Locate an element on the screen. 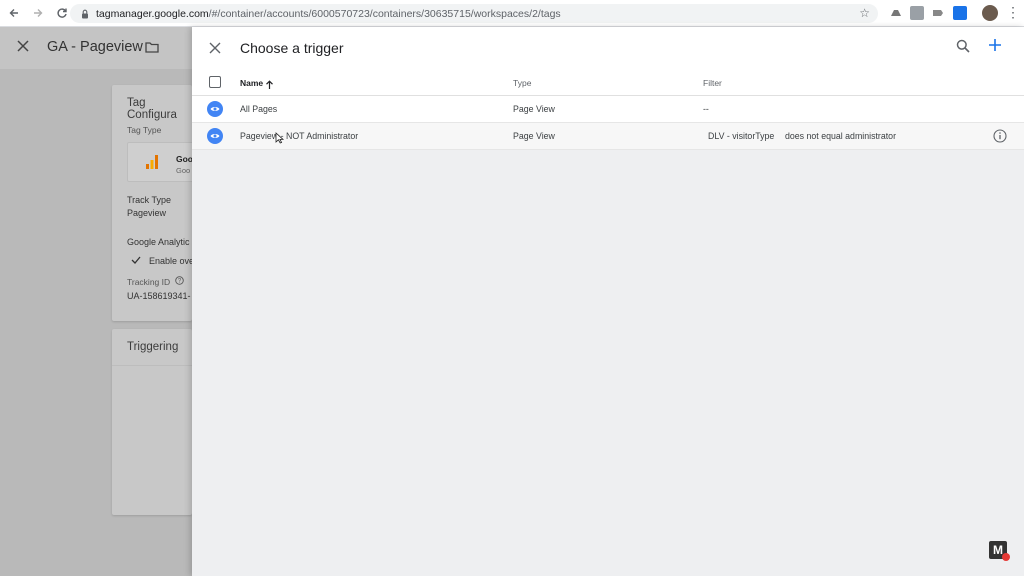 The image size is (1024, 576). enable-override-label: Enable ove is located at coordinates (170, 261).